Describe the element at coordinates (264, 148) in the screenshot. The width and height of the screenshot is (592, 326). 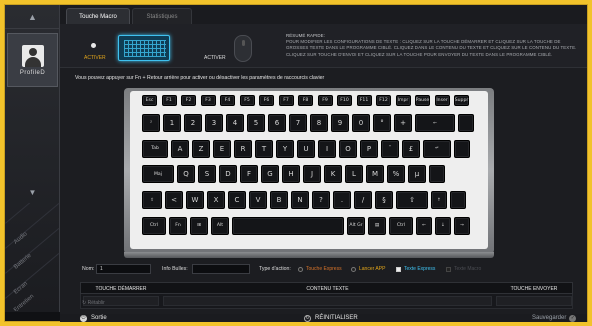
I see `keyboard-key: T` at that location.